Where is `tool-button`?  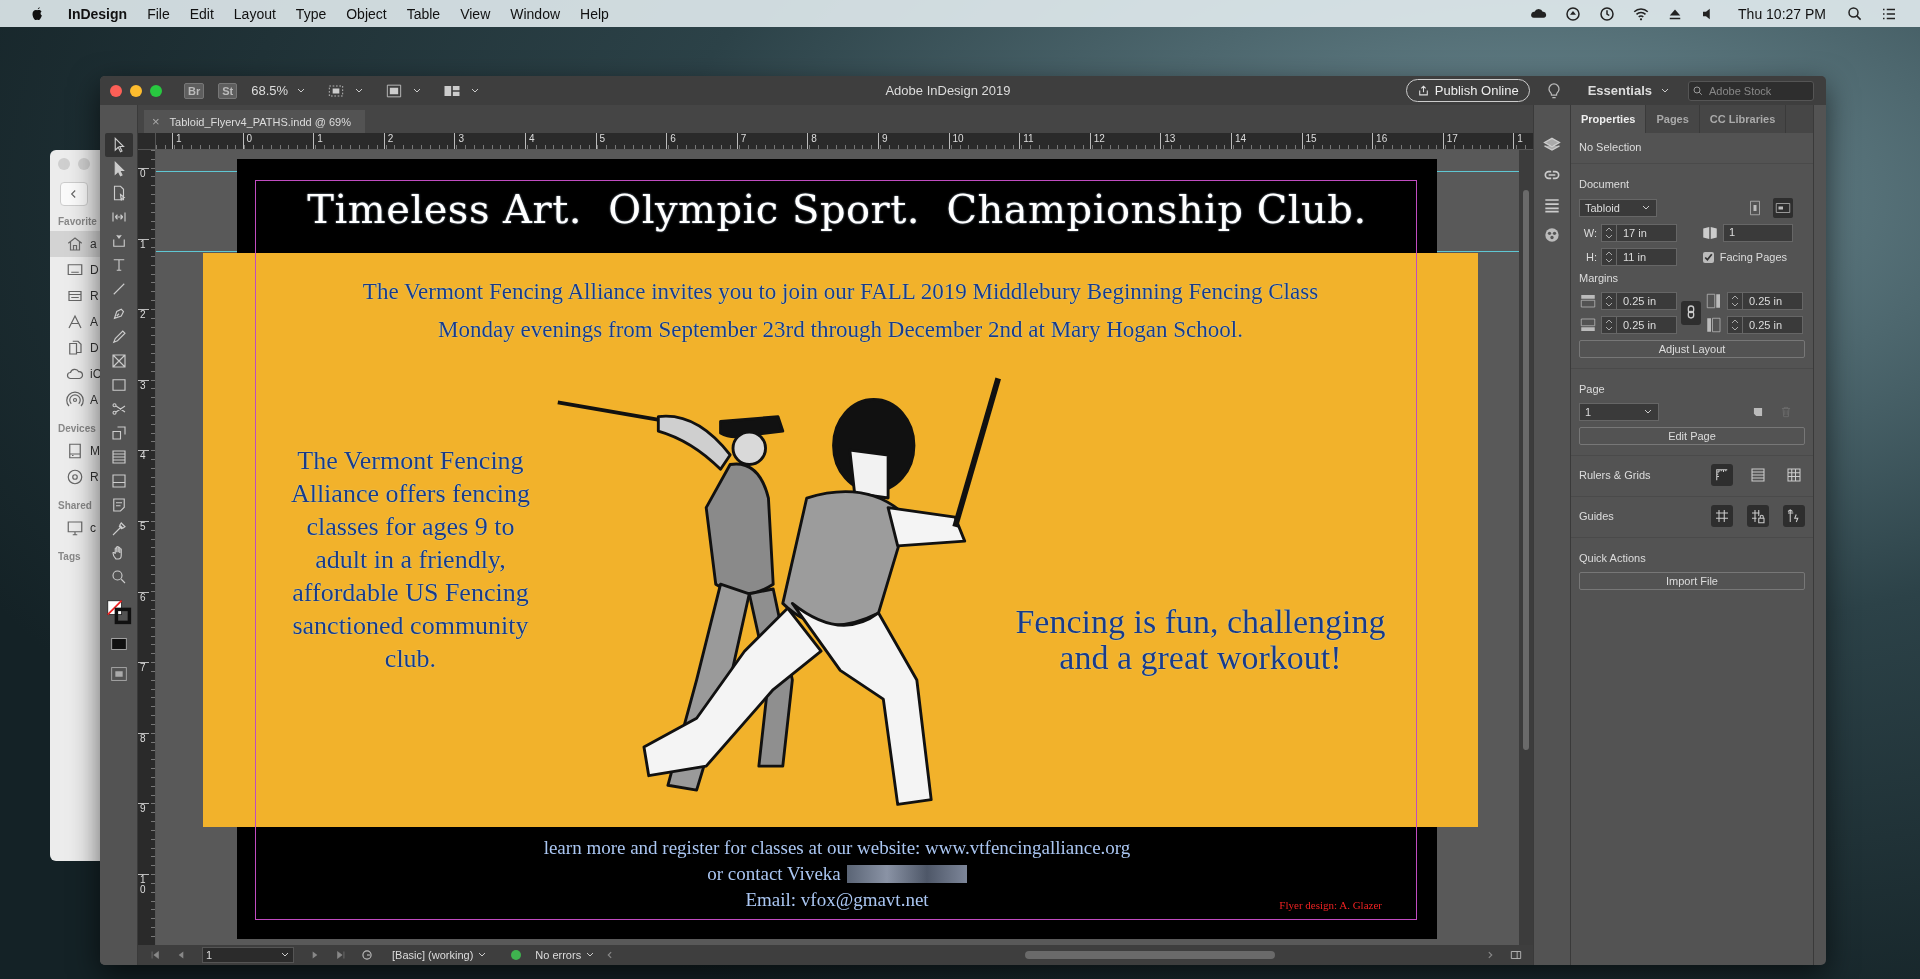
tool-button is located at coordinates (118, 145).